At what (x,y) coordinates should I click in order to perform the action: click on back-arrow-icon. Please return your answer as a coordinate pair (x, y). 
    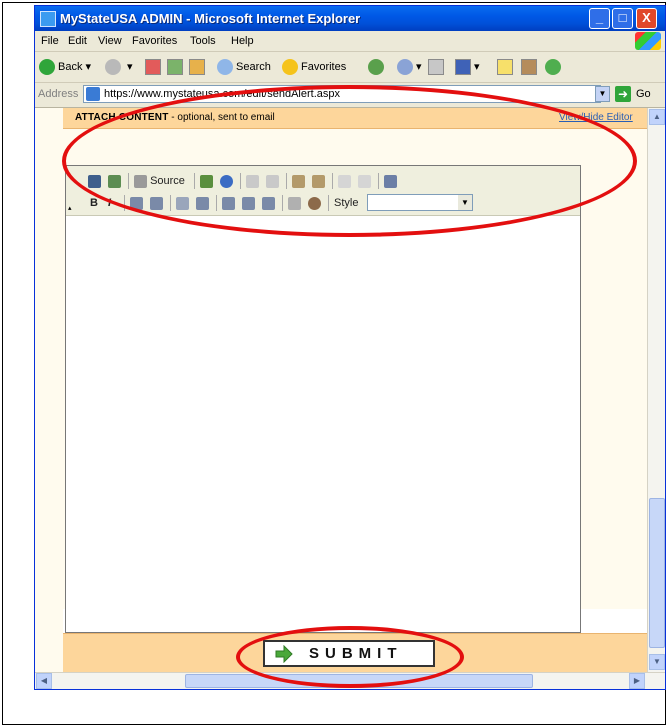
    Looking at the image, I should click on (47, 67).